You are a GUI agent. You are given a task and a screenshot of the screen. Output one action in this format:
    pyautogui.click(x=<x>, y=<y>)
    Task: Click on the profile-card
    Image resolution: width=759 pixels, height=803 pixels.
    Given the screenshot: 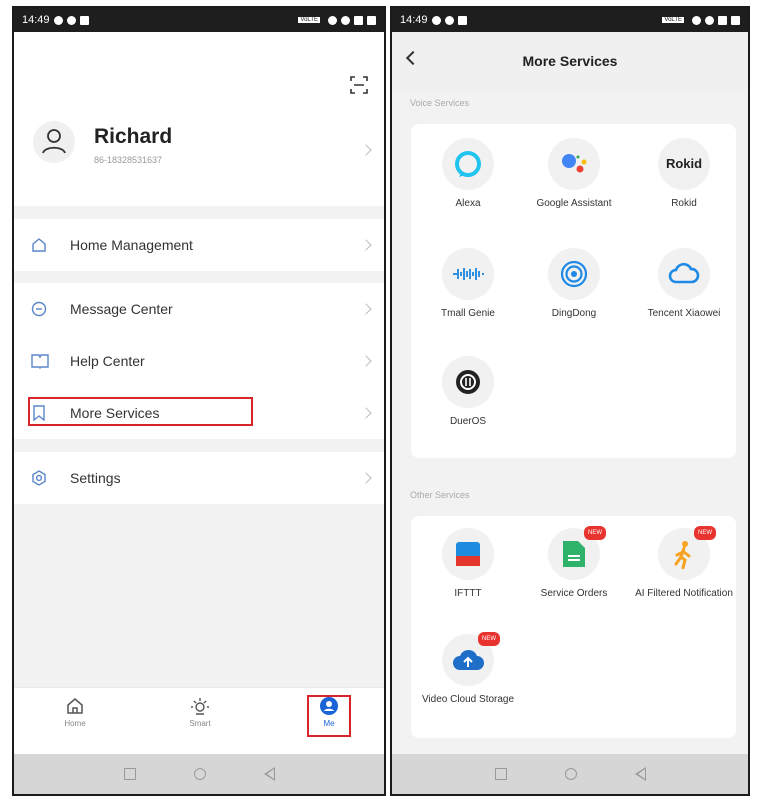 What is the action you would take?
    pyautogui.click(x=199, y=119)
    